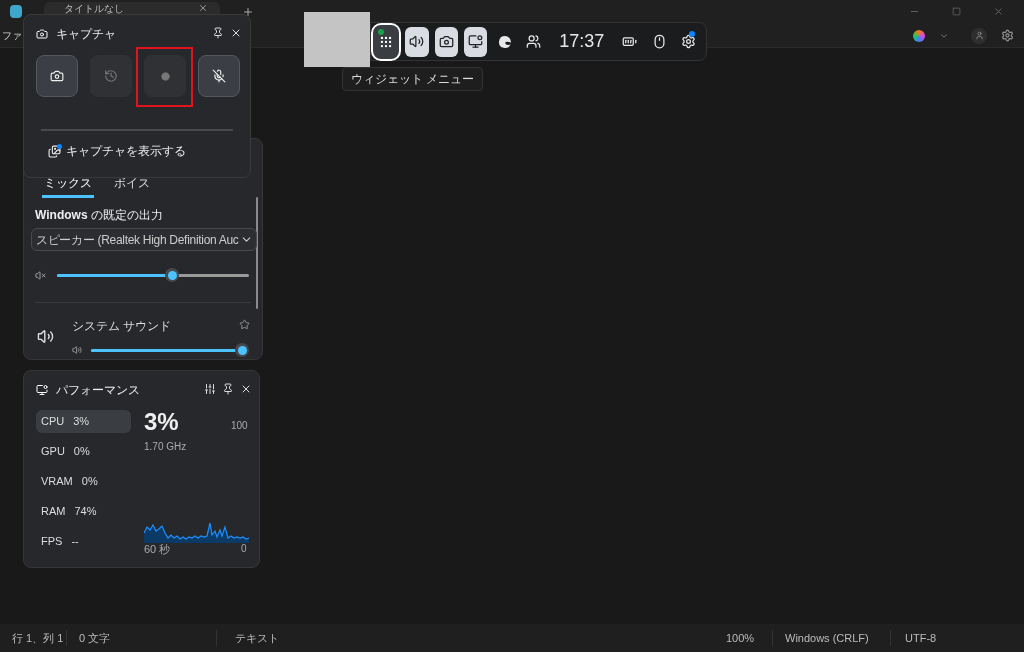  What do you see at coordinates (659, 41) in the screenshot?
I see `mouse-icon` at bounding box center [659, 41].